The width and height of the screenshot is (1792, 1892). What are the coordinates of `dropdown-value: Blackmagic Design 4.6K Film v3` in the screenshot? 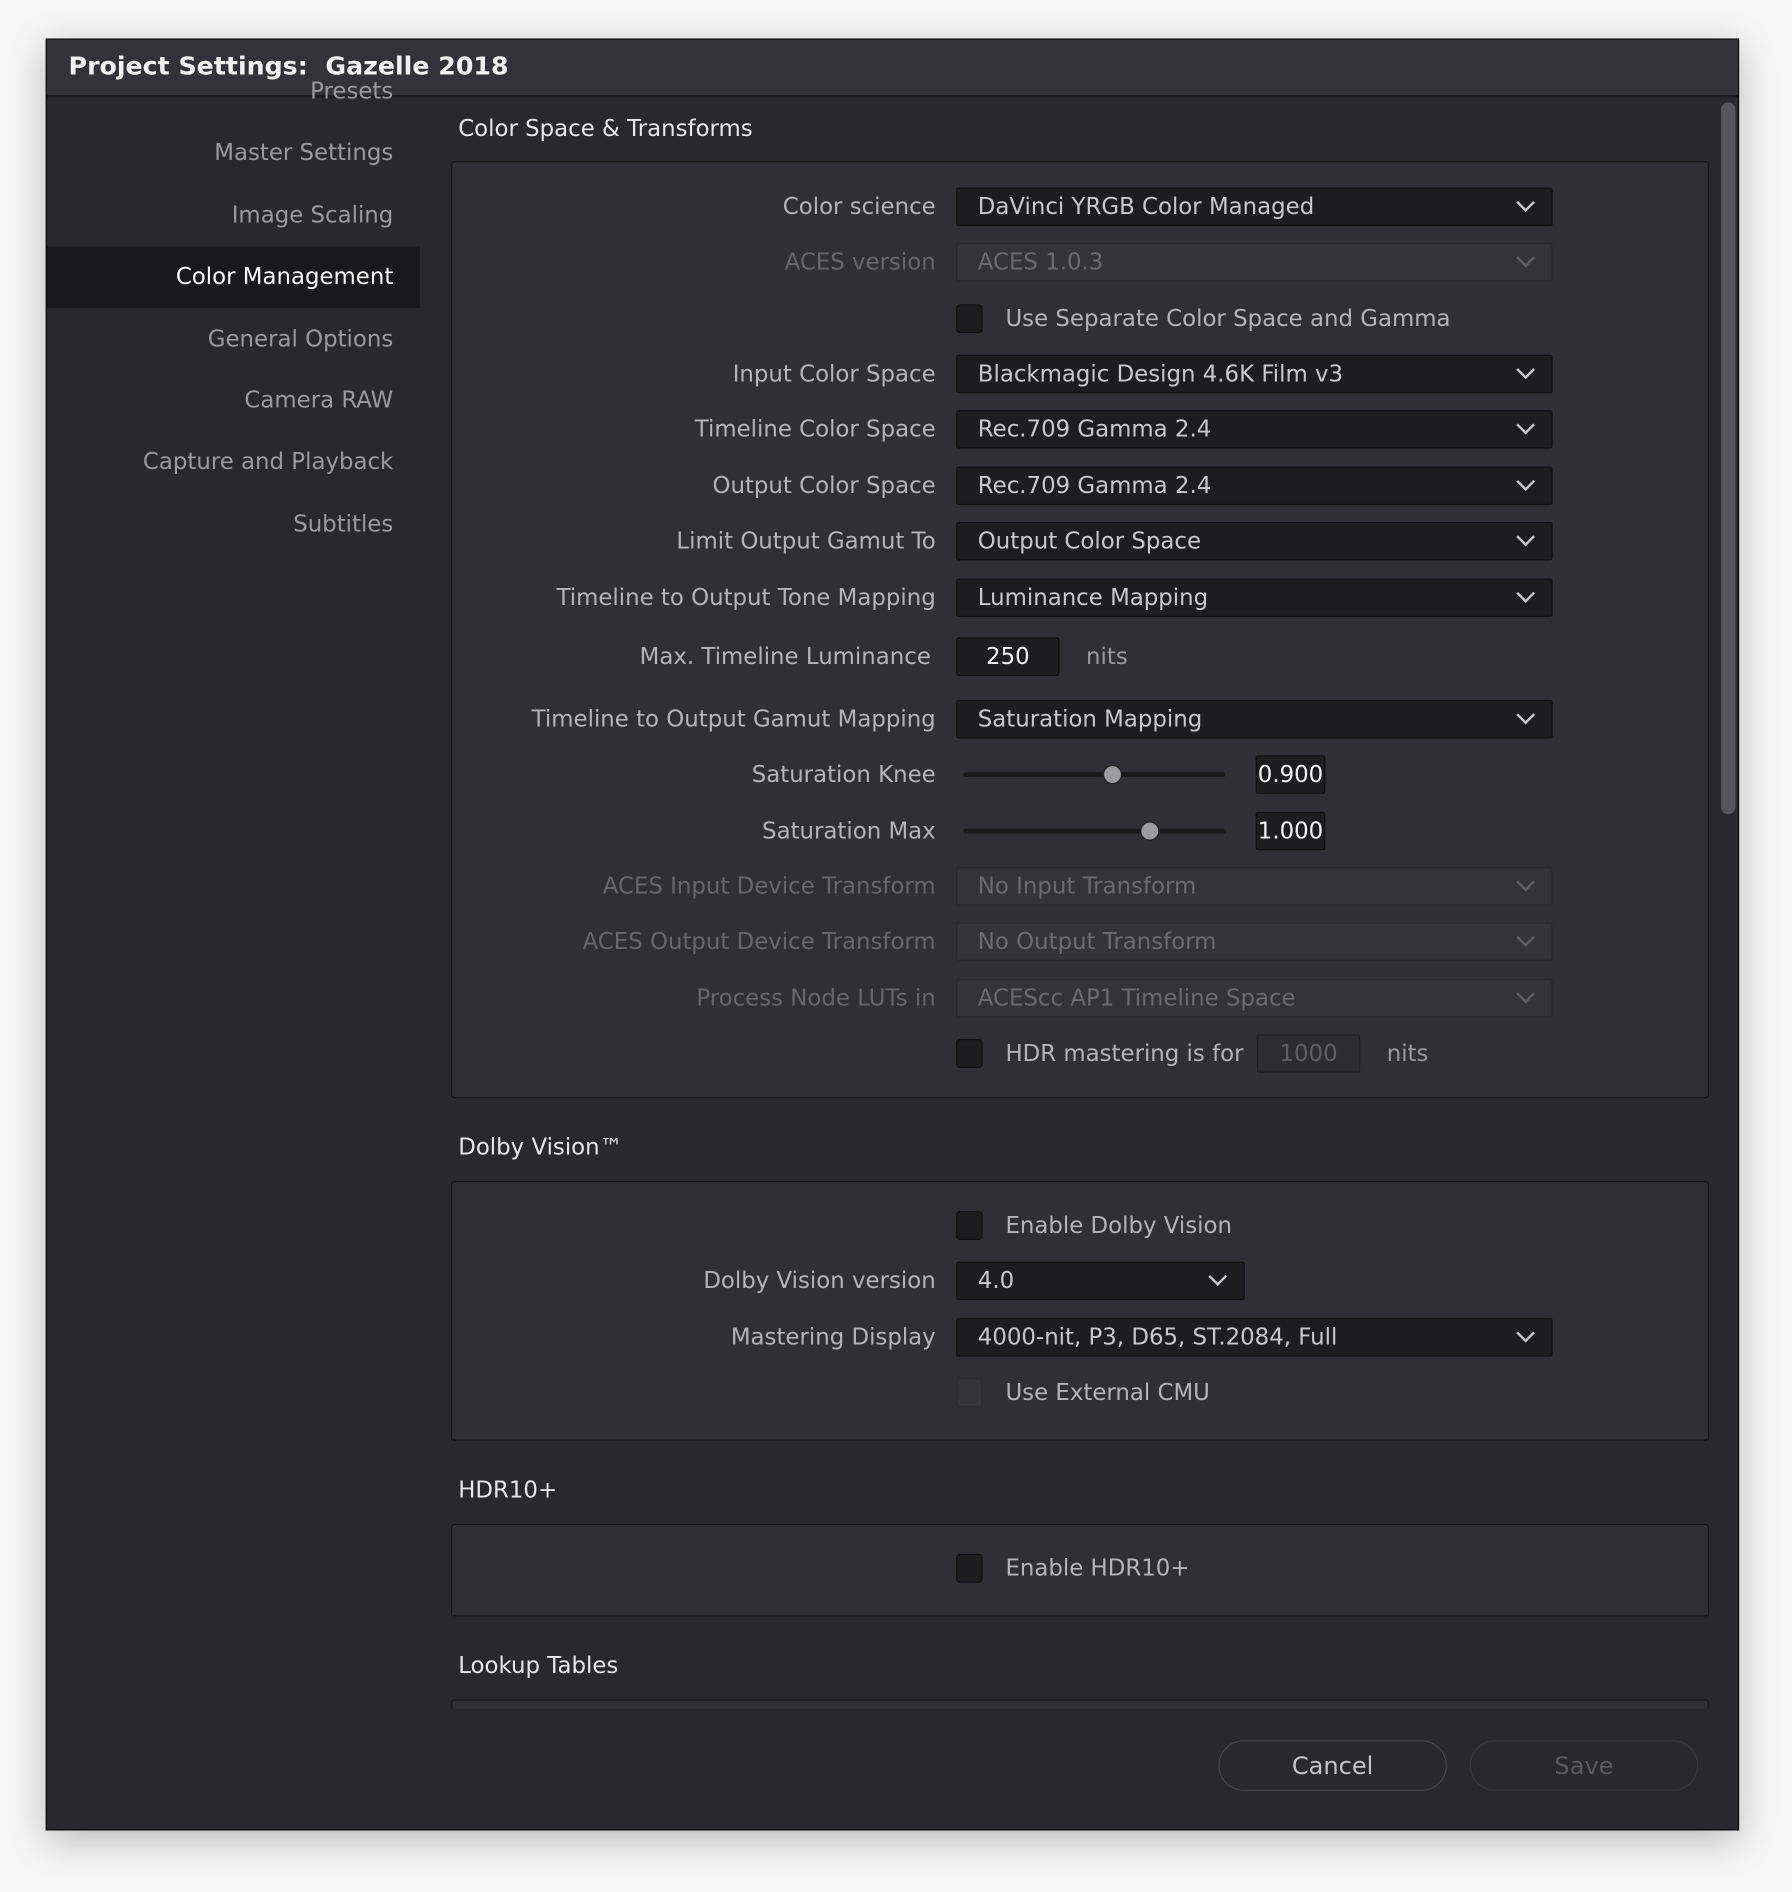 It's located at (1160, 374).